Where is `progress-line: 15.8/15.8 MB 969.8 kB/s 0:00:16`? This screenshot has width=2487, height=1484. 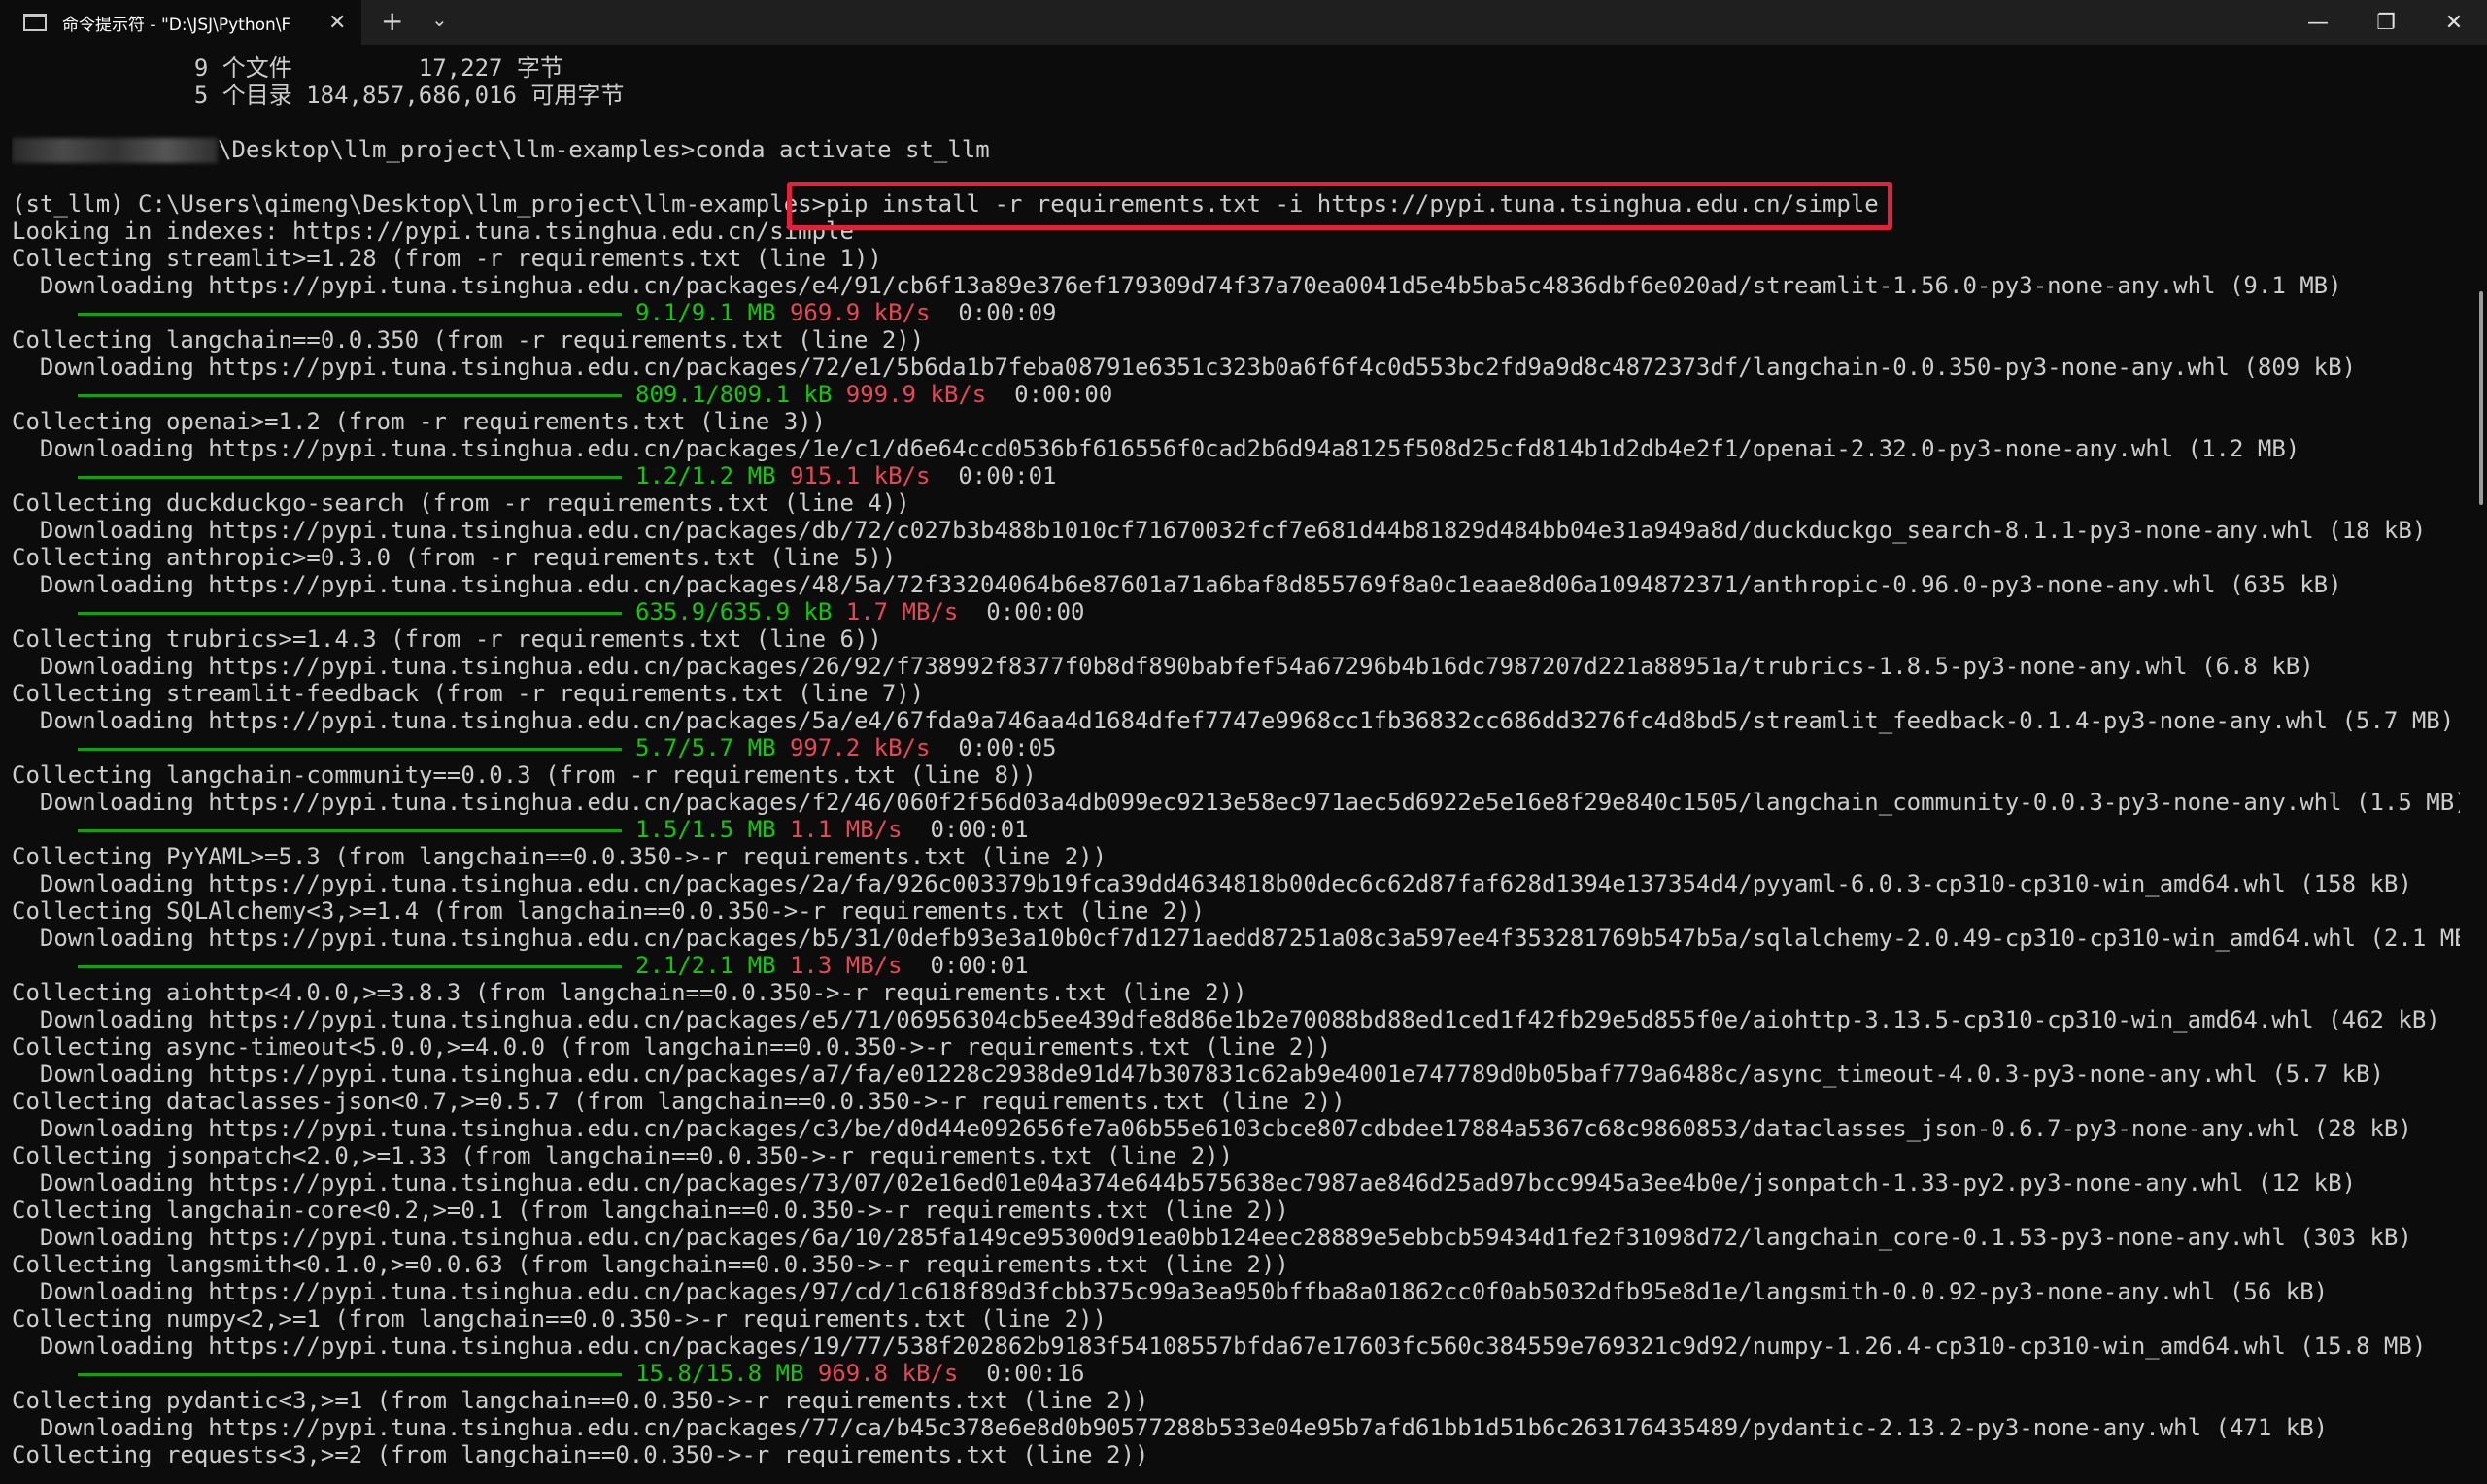 progress-line: 15.8/15.8 MB 969.8 kB/s 0:00:16 is located at coordinates (1236, 1373).